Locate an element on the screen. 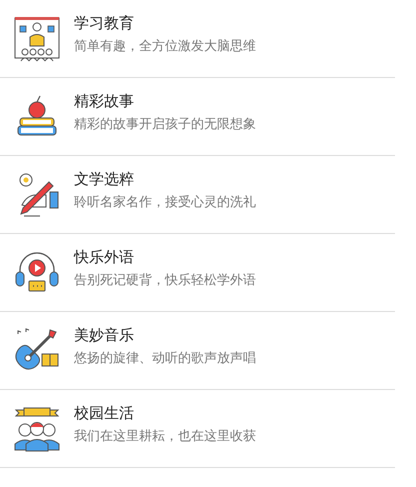 Image resolution: width=416 pixels, height=487 pixels. item-subtitle: 聆听名家名作，接受心灵的洗礼 is located at coordinates (165, 203).